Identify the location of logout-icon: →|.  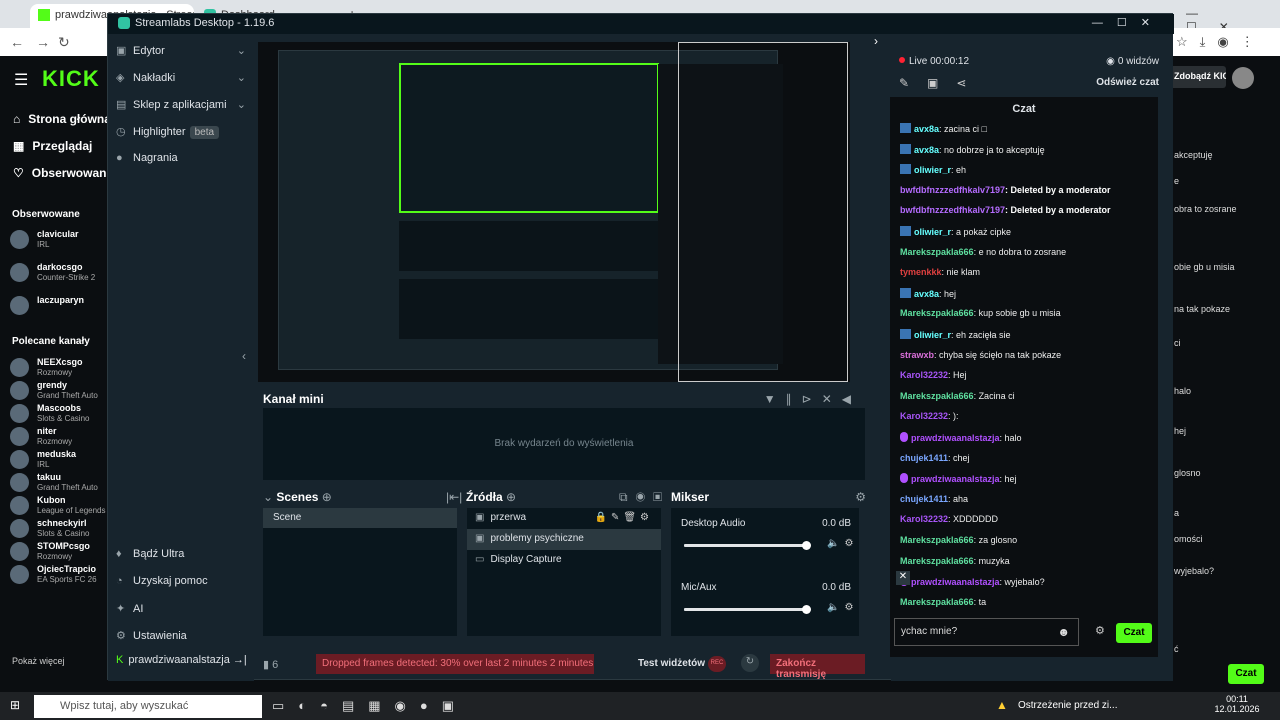
(240, 660).